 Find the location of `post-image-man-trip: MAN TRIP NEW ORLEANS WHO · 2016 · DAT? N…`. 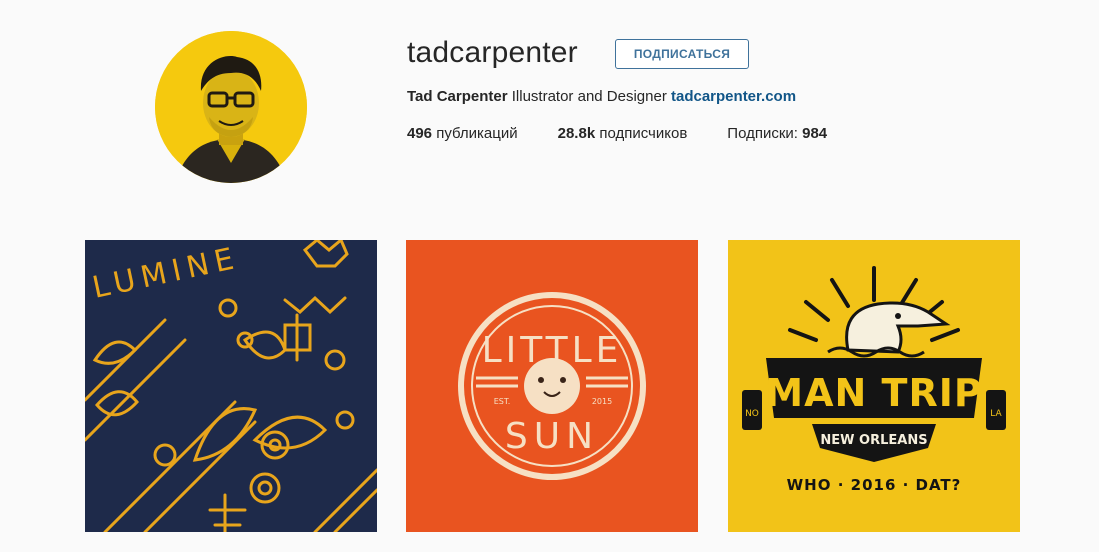

post-image-man-trip: MAN TRIP NEW ORLEANS WHO · 2016 · DAT? N… is located at coordinates (874, 386).